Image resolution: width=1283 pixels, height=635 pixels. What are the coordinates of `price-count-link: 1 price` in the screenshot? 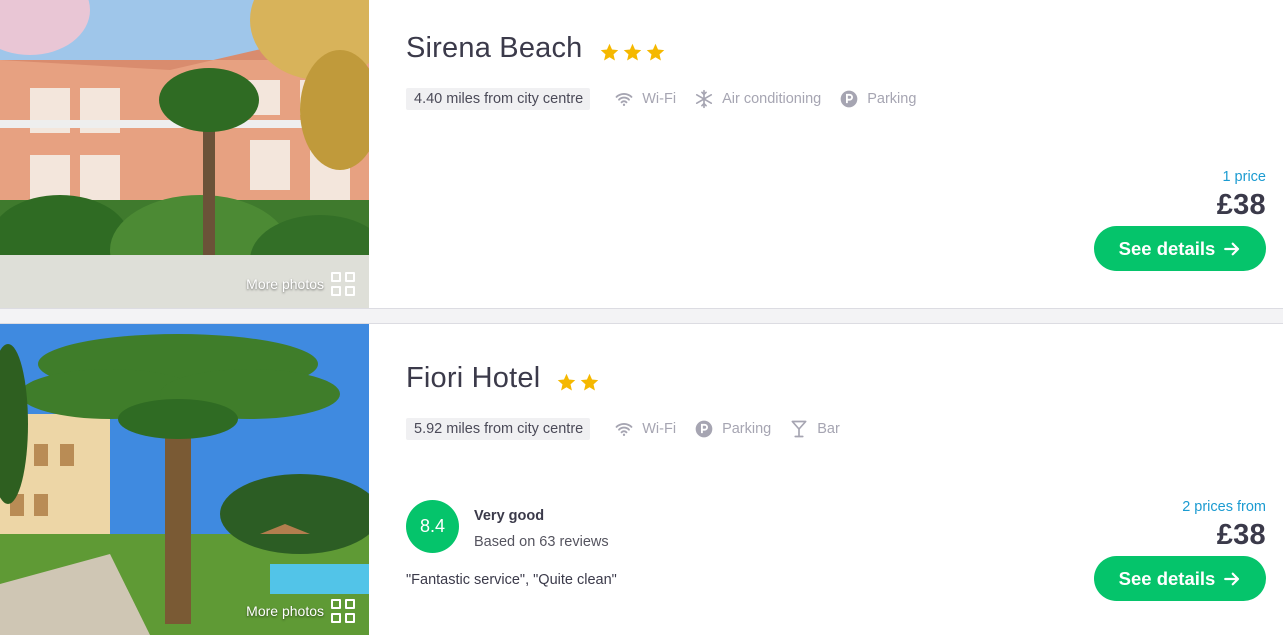 It's located at (1241, 177).